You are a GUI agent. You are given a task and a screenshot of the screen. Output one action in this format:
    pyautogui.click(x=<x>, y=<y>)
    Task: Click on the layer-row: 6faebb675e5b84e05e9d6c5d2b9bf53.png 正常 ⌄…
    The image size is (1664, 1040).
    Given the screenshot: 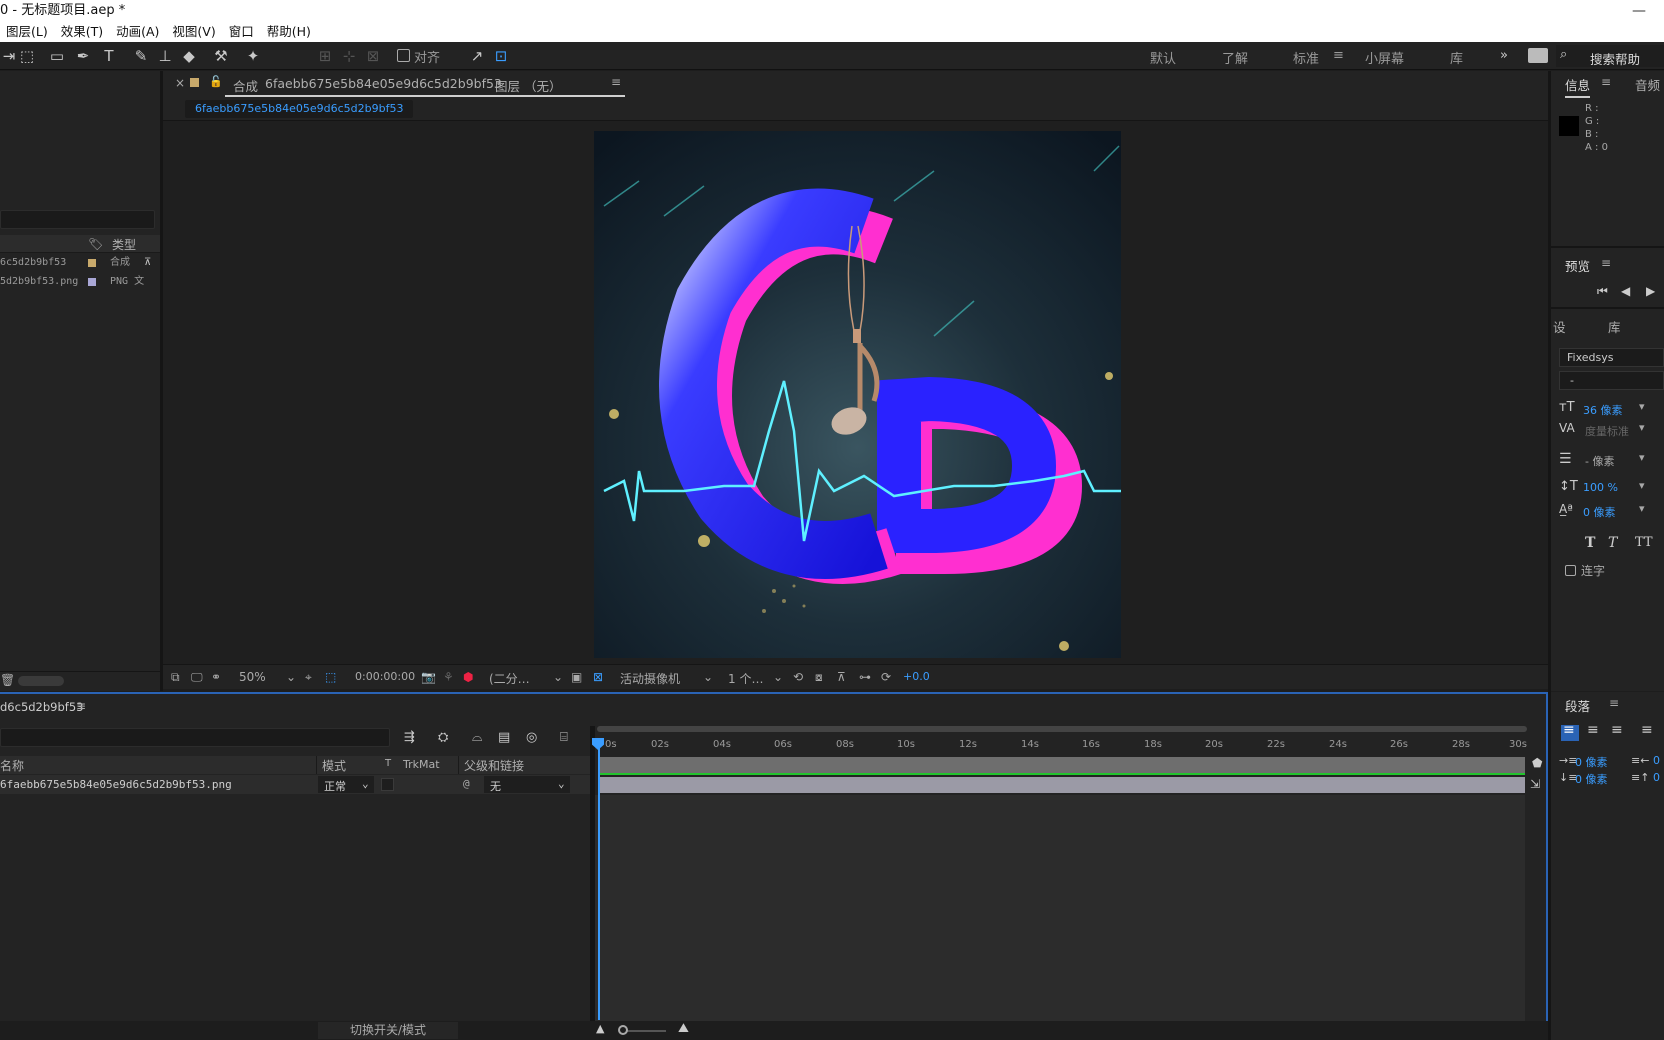 What is the action you would take?
    pyautogui.click(x=295, y=784)
    